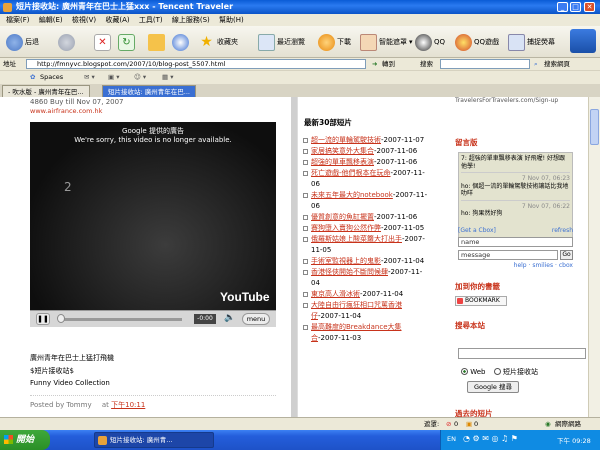  Describe the element at coordinates (167, 77) in the screenshot. I see `more-icon: ▦ ▾` at that location.